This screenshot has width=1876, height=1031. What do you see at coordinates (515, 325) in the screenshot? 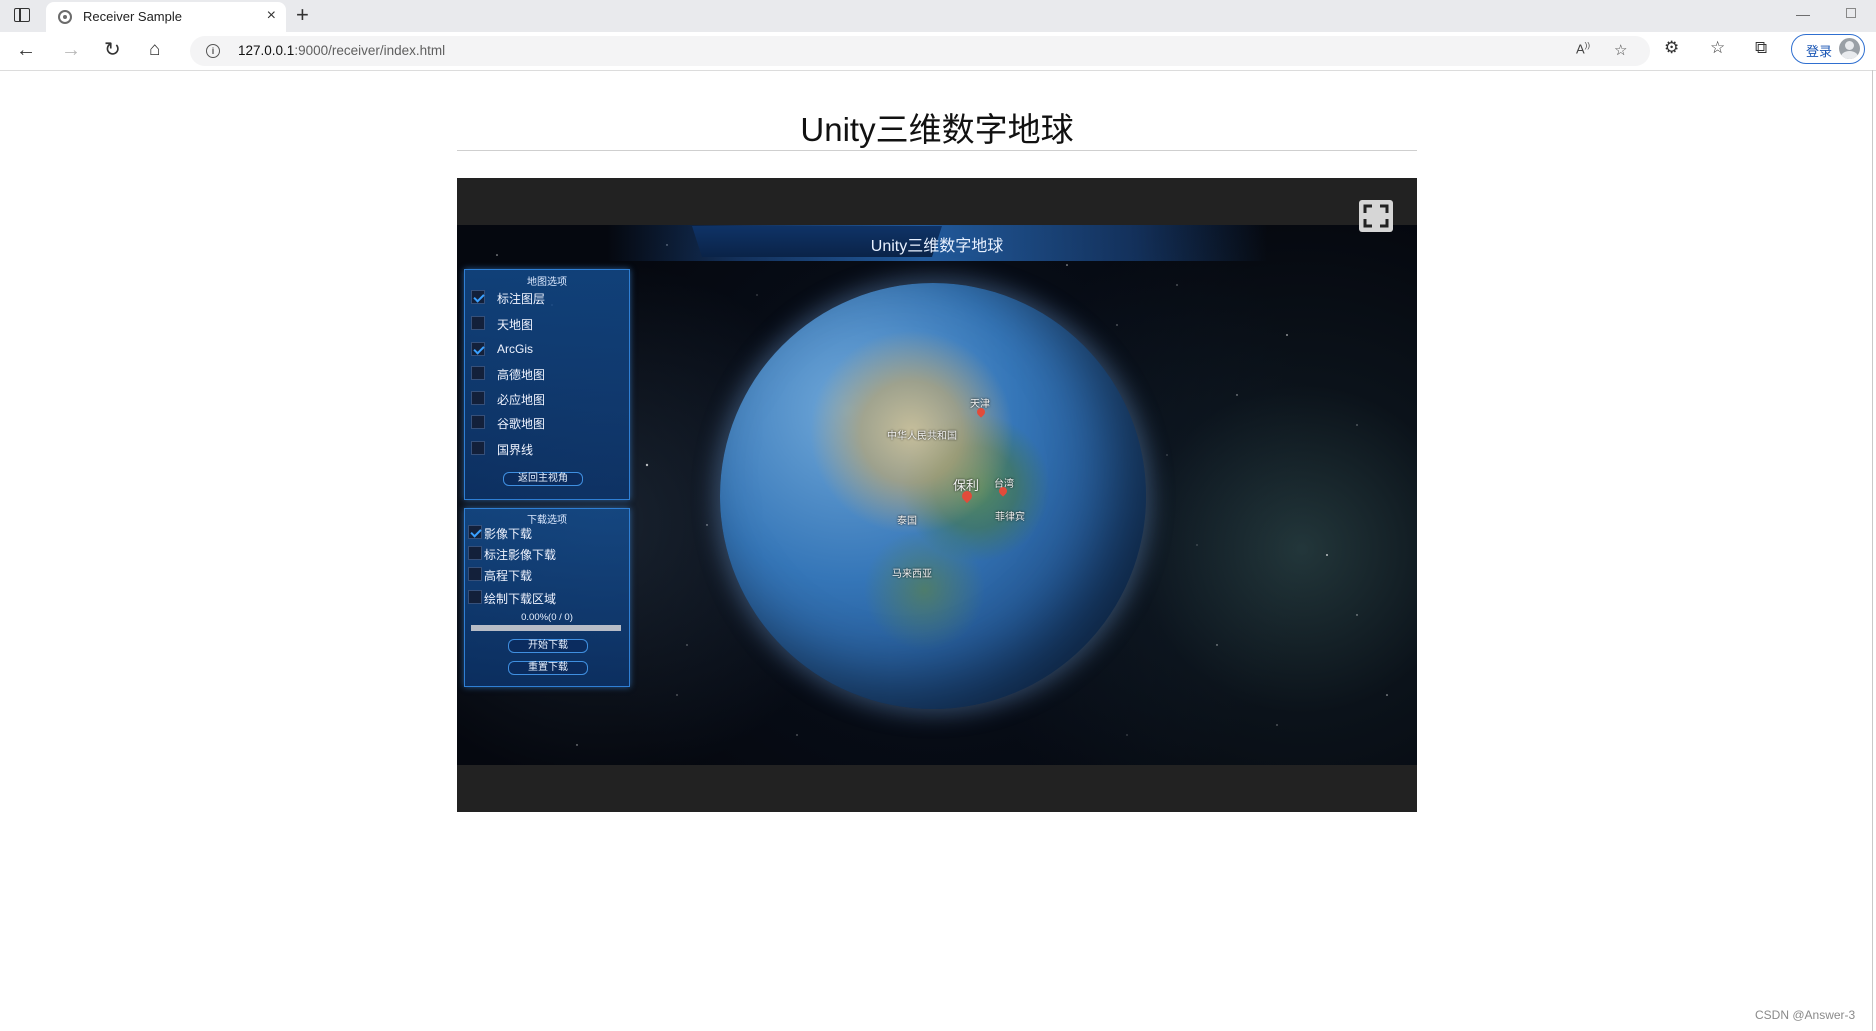
I see `option-label: 天地图` at bounding box center [515, 325].